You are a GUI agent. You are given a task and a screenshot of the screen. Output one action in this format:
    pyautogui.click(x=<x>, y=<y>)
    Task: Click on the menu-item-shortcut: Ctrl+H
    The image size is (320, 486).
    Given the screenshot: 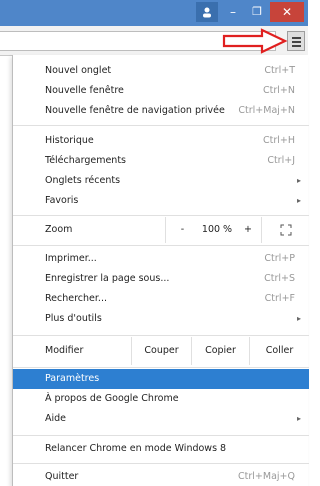 What is the action you would take?
    pyautogui.click(x=278, y=140)
    